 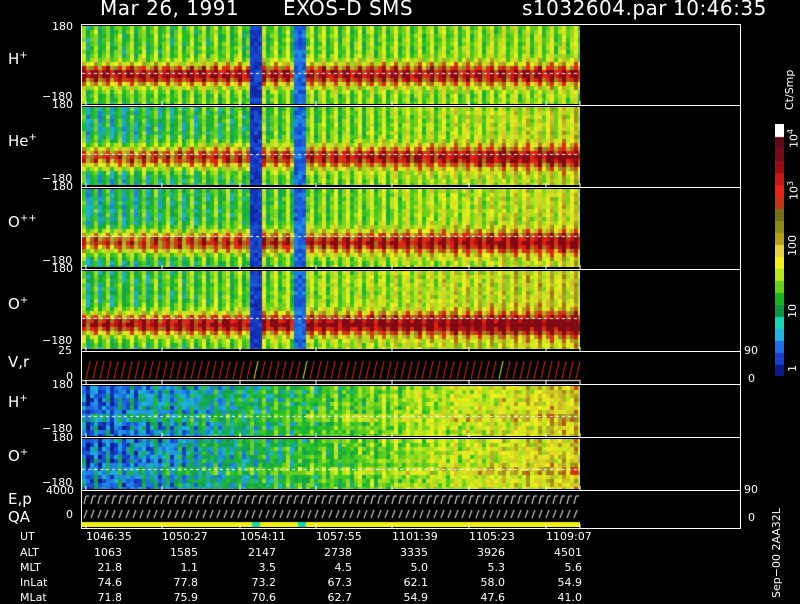 What do you see at coordinates (776, 553) in the screenshot?
I see `processing-stamp: Sep−00 2AA32L` at bounding box center [776, 553].